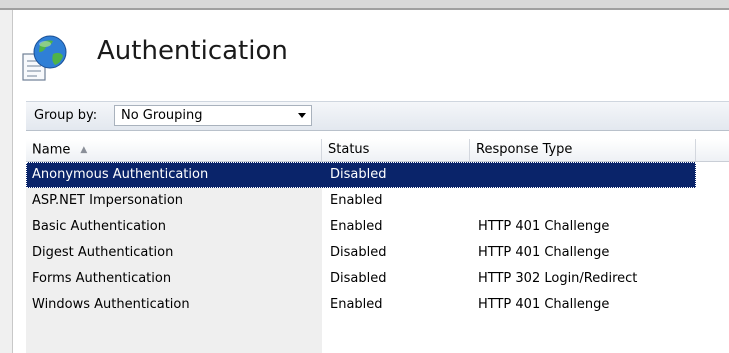  I want to click on row-name: Digest Authentication, so click(103, 252).